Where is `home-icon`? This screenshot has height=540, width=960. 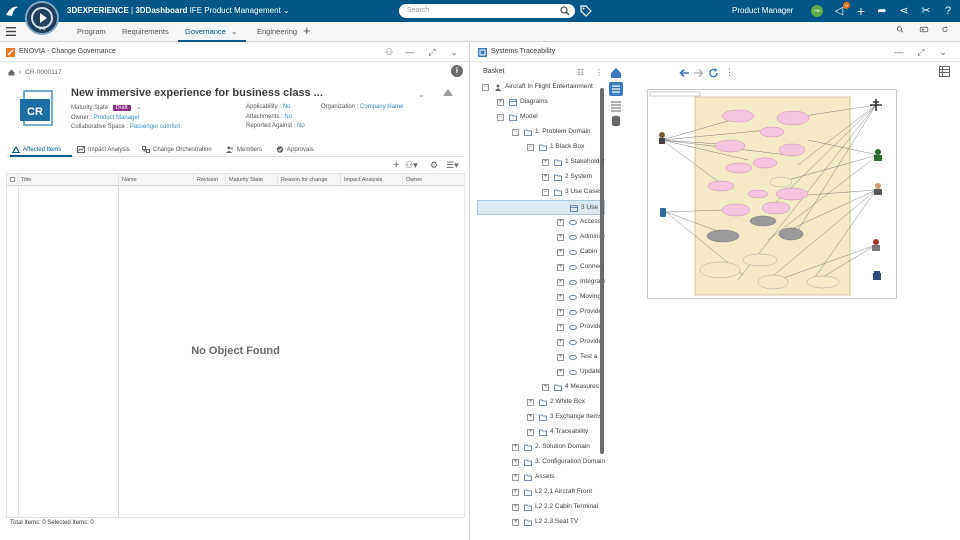 home-icon is located at coordinates (11, 72).